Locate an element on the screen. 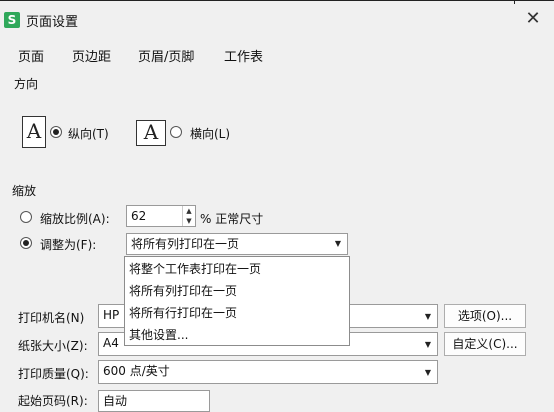  portrait-radio is located at coordinates (56, 132).